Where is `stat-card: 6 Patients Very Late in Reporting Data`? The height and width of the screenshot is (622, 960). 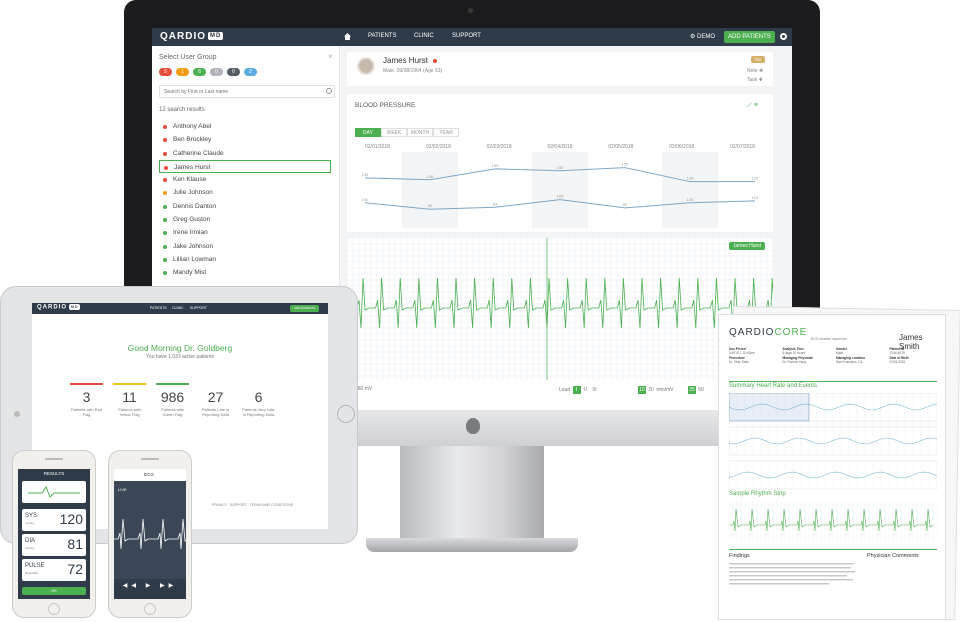
stat-card: 6 Patients Very Late in Reporting Data is located at coordinates (258, 400).